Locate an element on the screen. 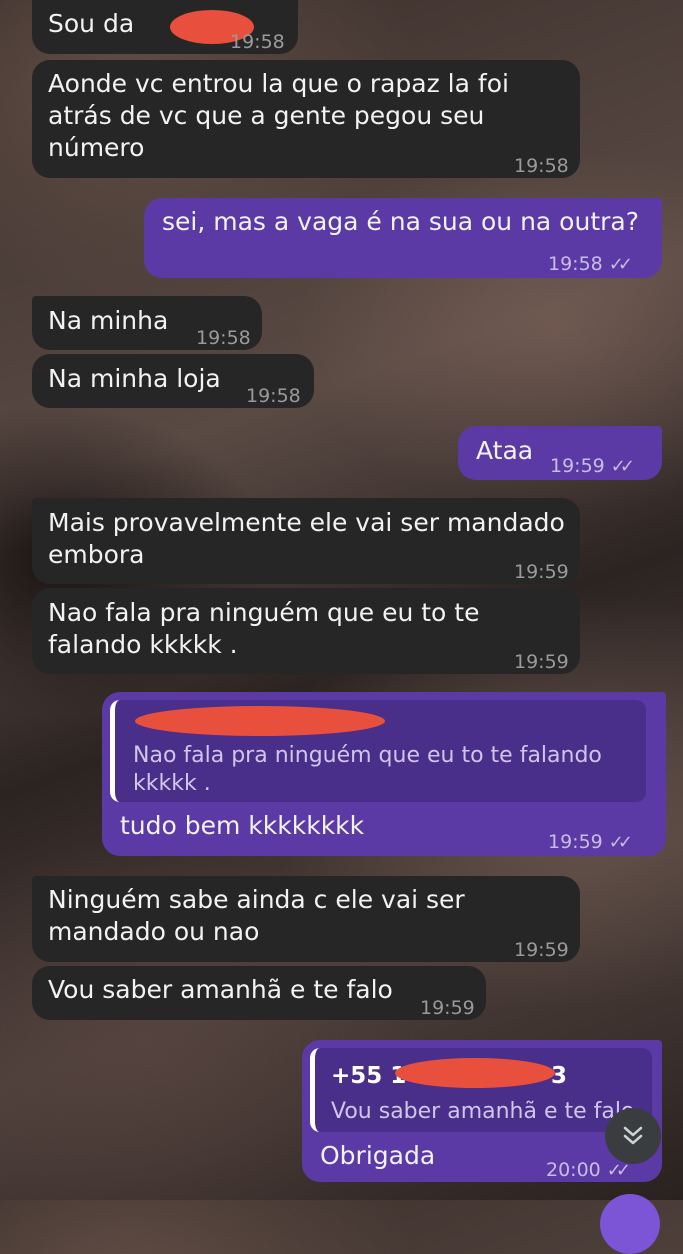  incoming-message: Vou saber amanhã e te falo 19:59 is located at coordinates (259, 993).